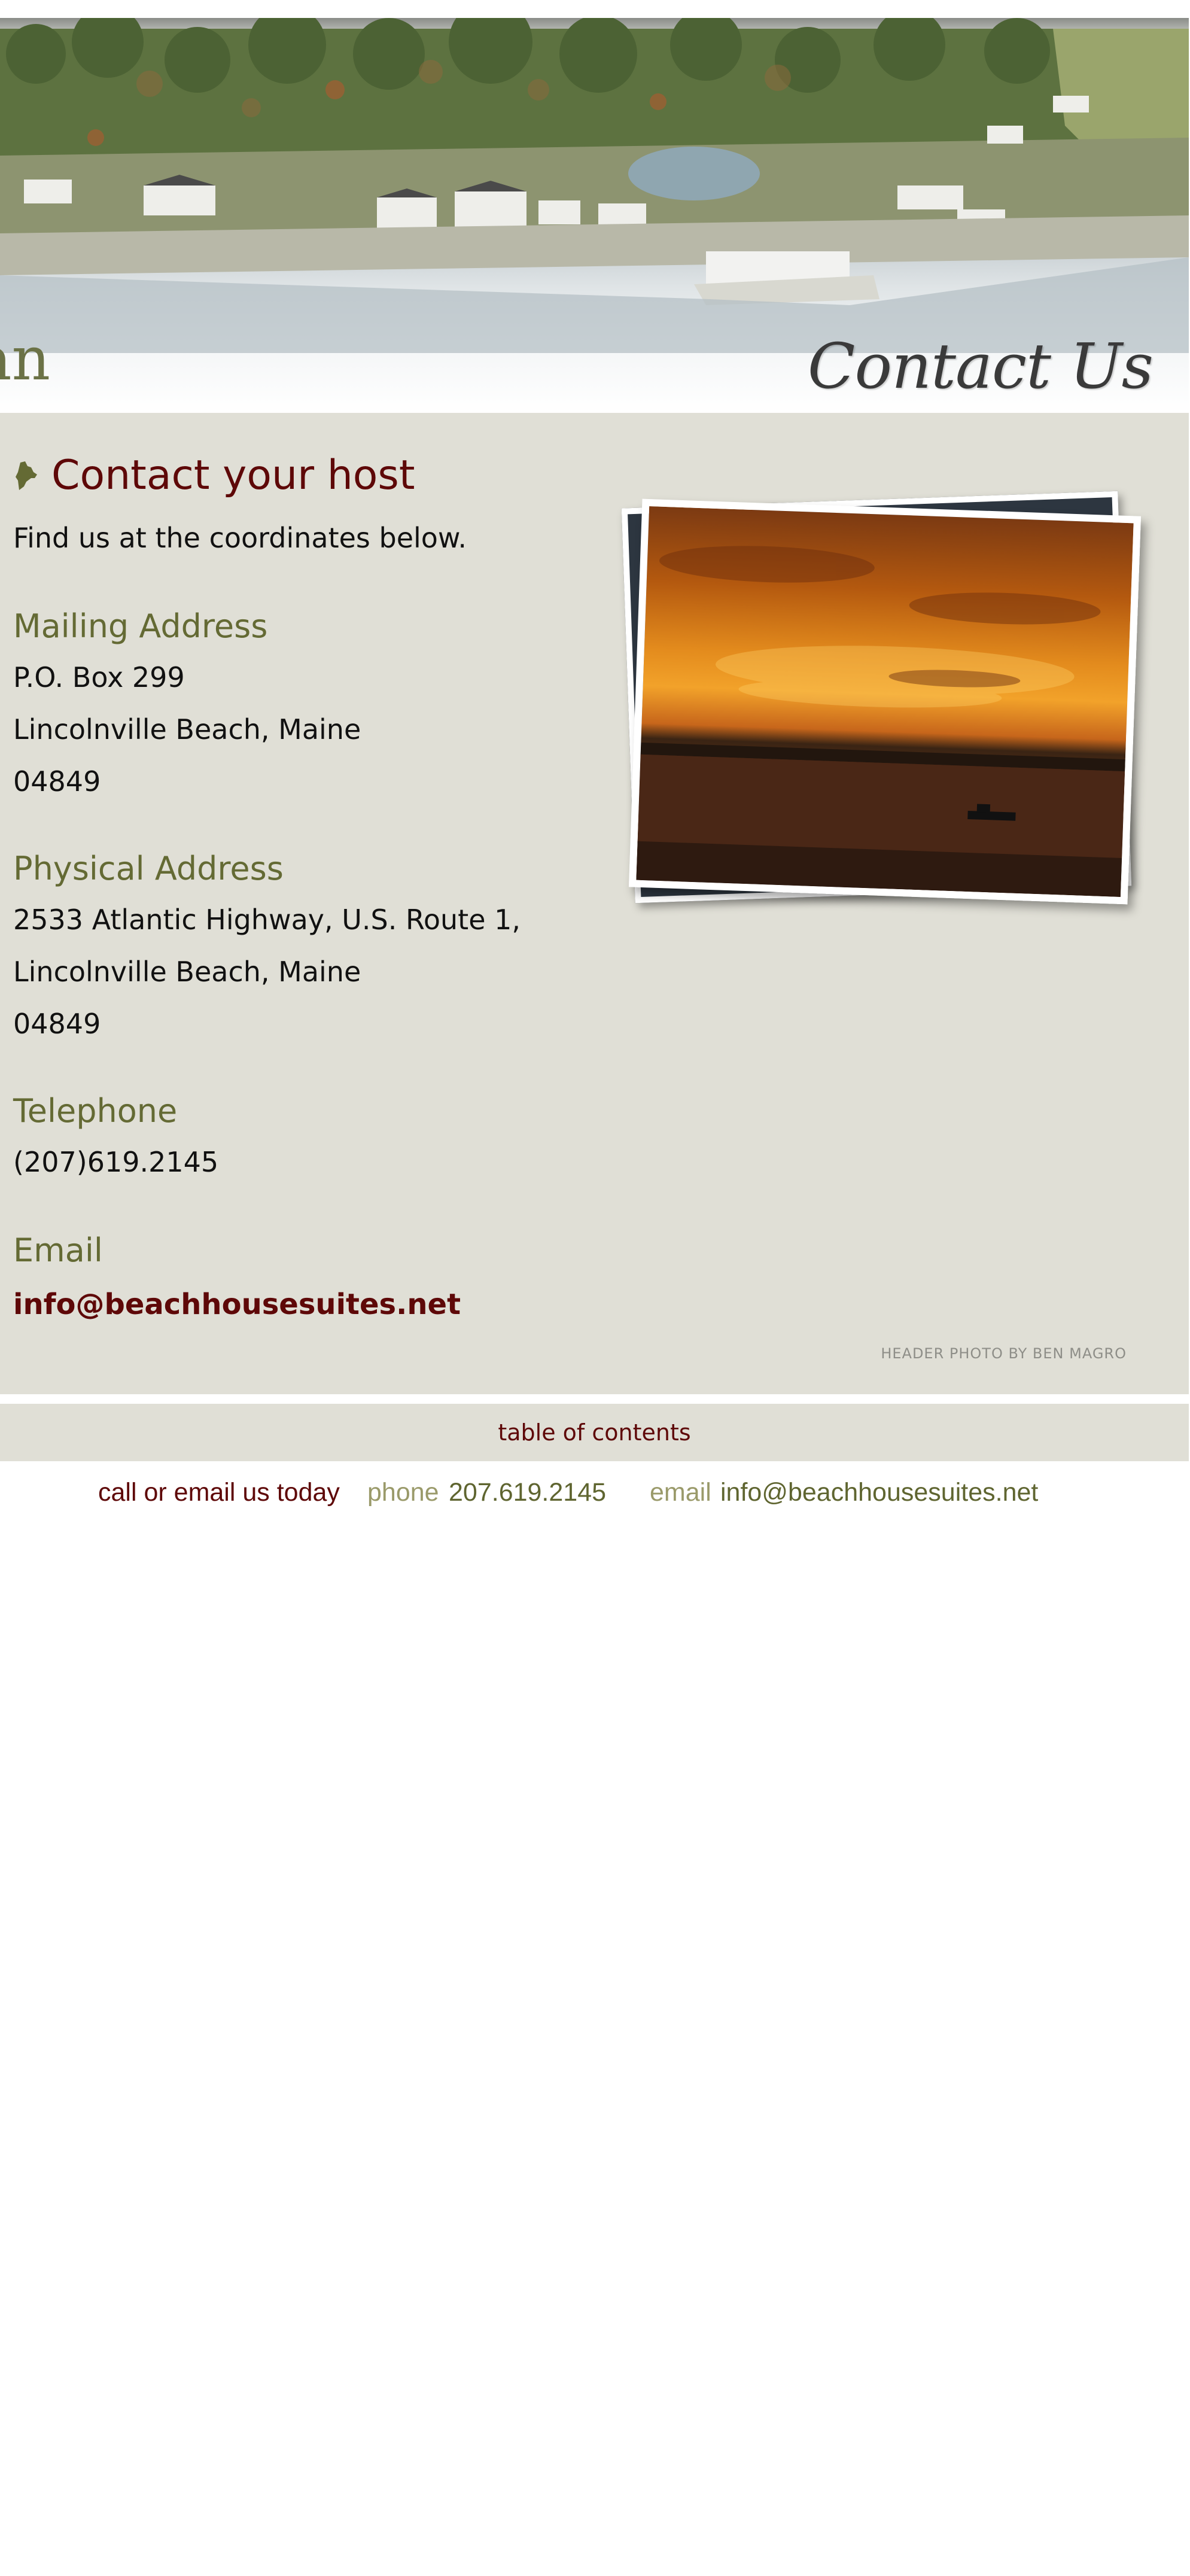  I want to click on page-heading: Contact your host, so click(233, 475).